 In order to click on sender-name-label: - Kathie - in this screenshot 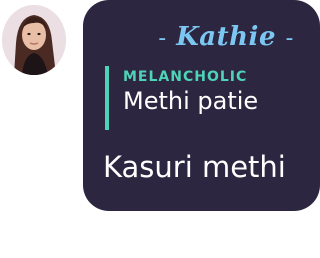, I will do `click(201, 37)`.